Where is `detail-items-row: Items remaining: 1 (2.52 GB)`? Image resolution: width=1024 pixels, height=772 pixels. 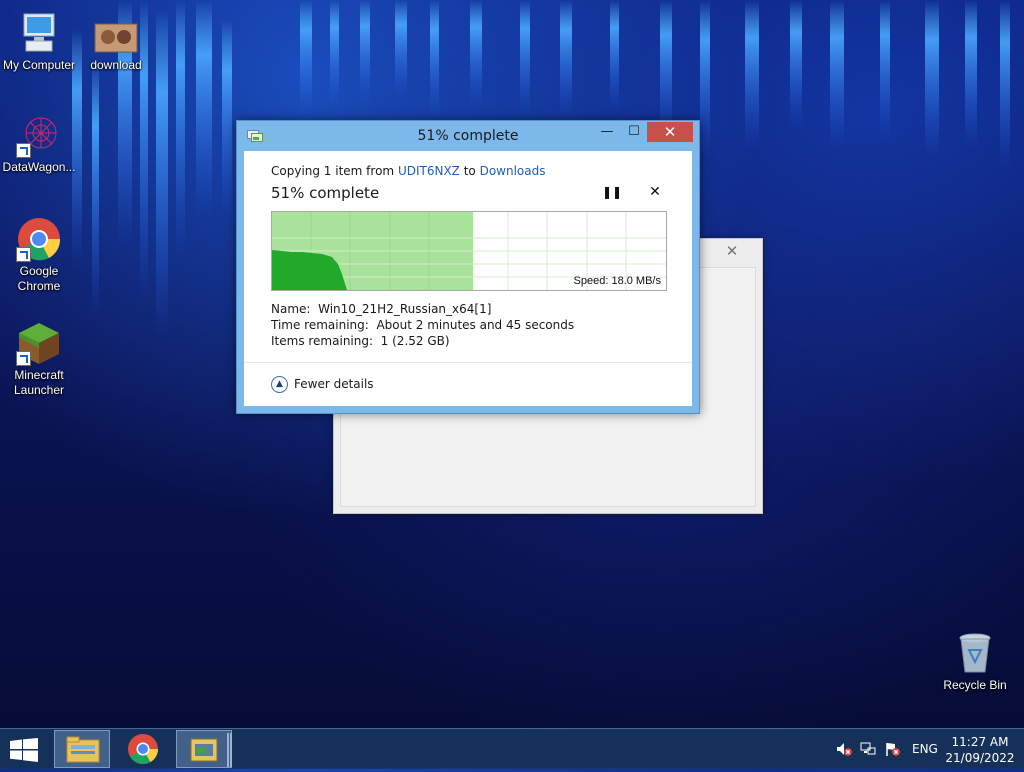
detail-items-row: Items remaining: 1 (2.52 GB) is located at coordinates (422, 341).